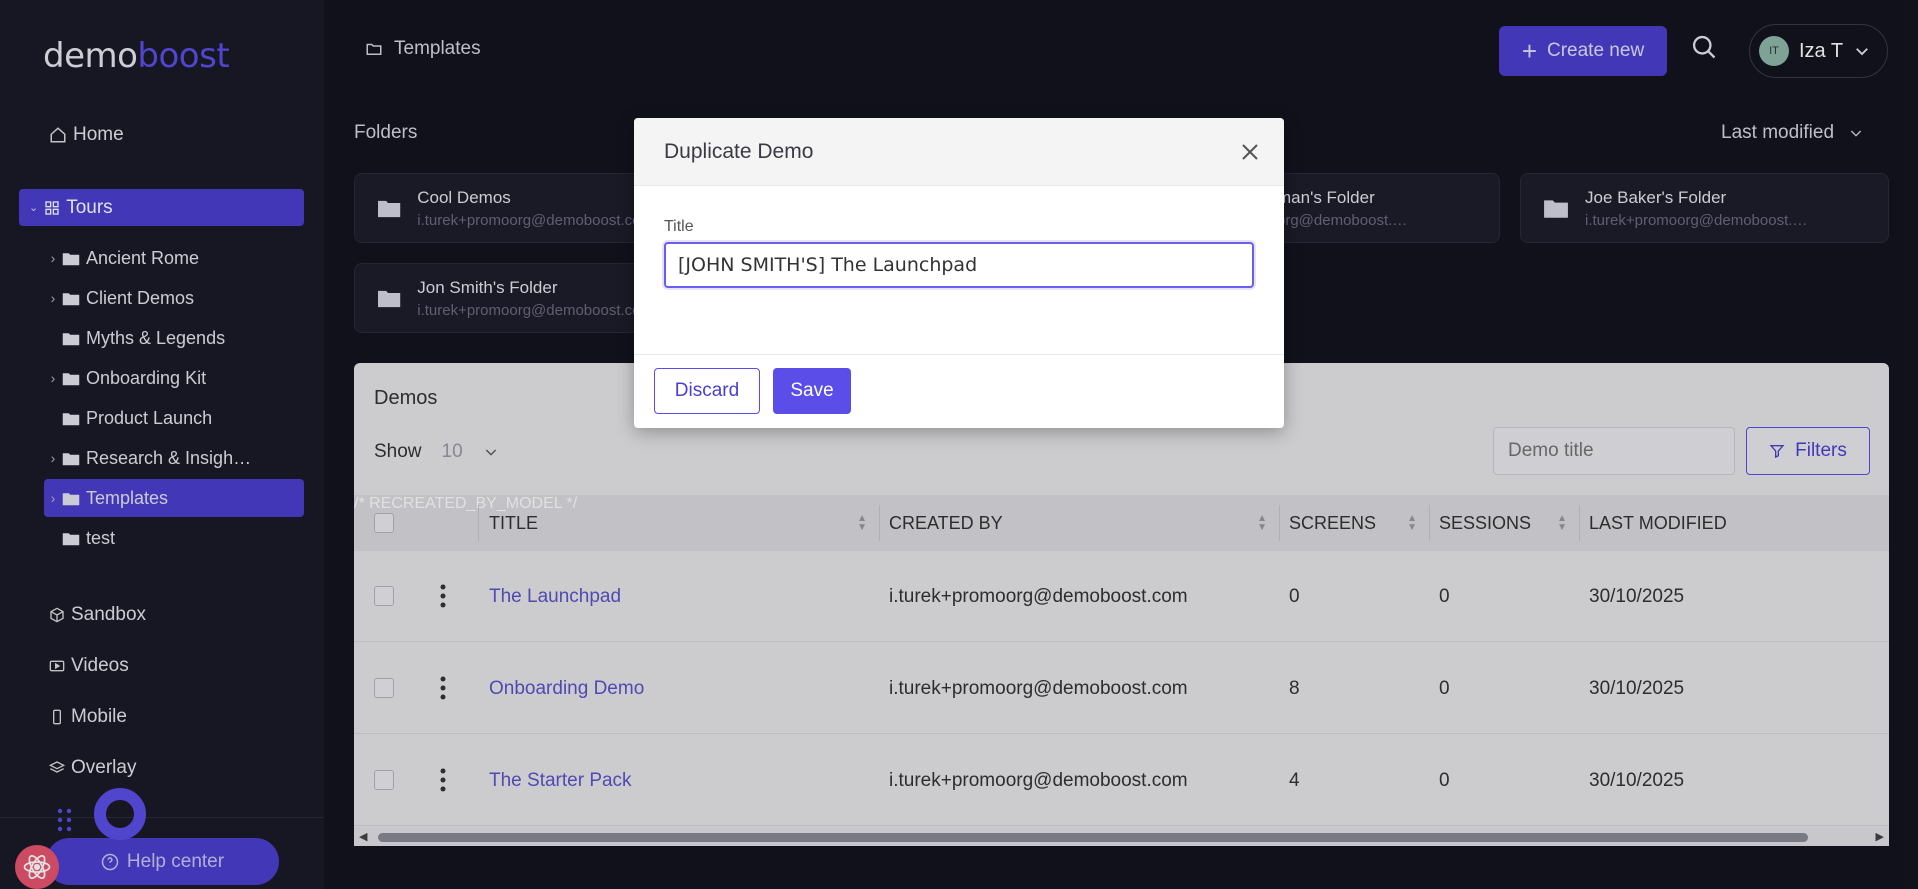 The width and height of the screenshot is (1918, 889). What do you see at coordinates (812, 391) in the screenshot?
I see `save-button: Save` at bounding box center [812, 391].